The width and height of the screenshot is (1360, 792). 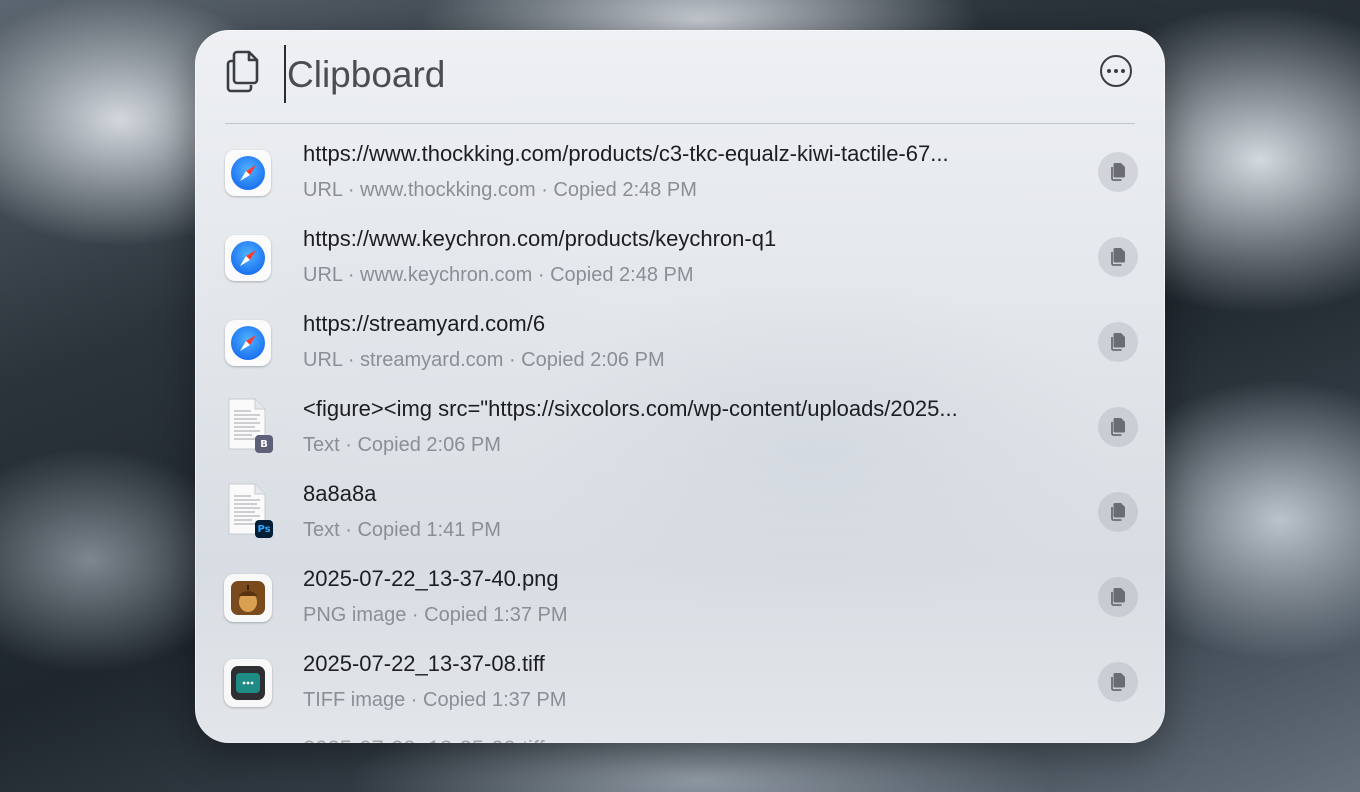 I want to click on clipboard-copy-icon, so click(x=242, y=71).